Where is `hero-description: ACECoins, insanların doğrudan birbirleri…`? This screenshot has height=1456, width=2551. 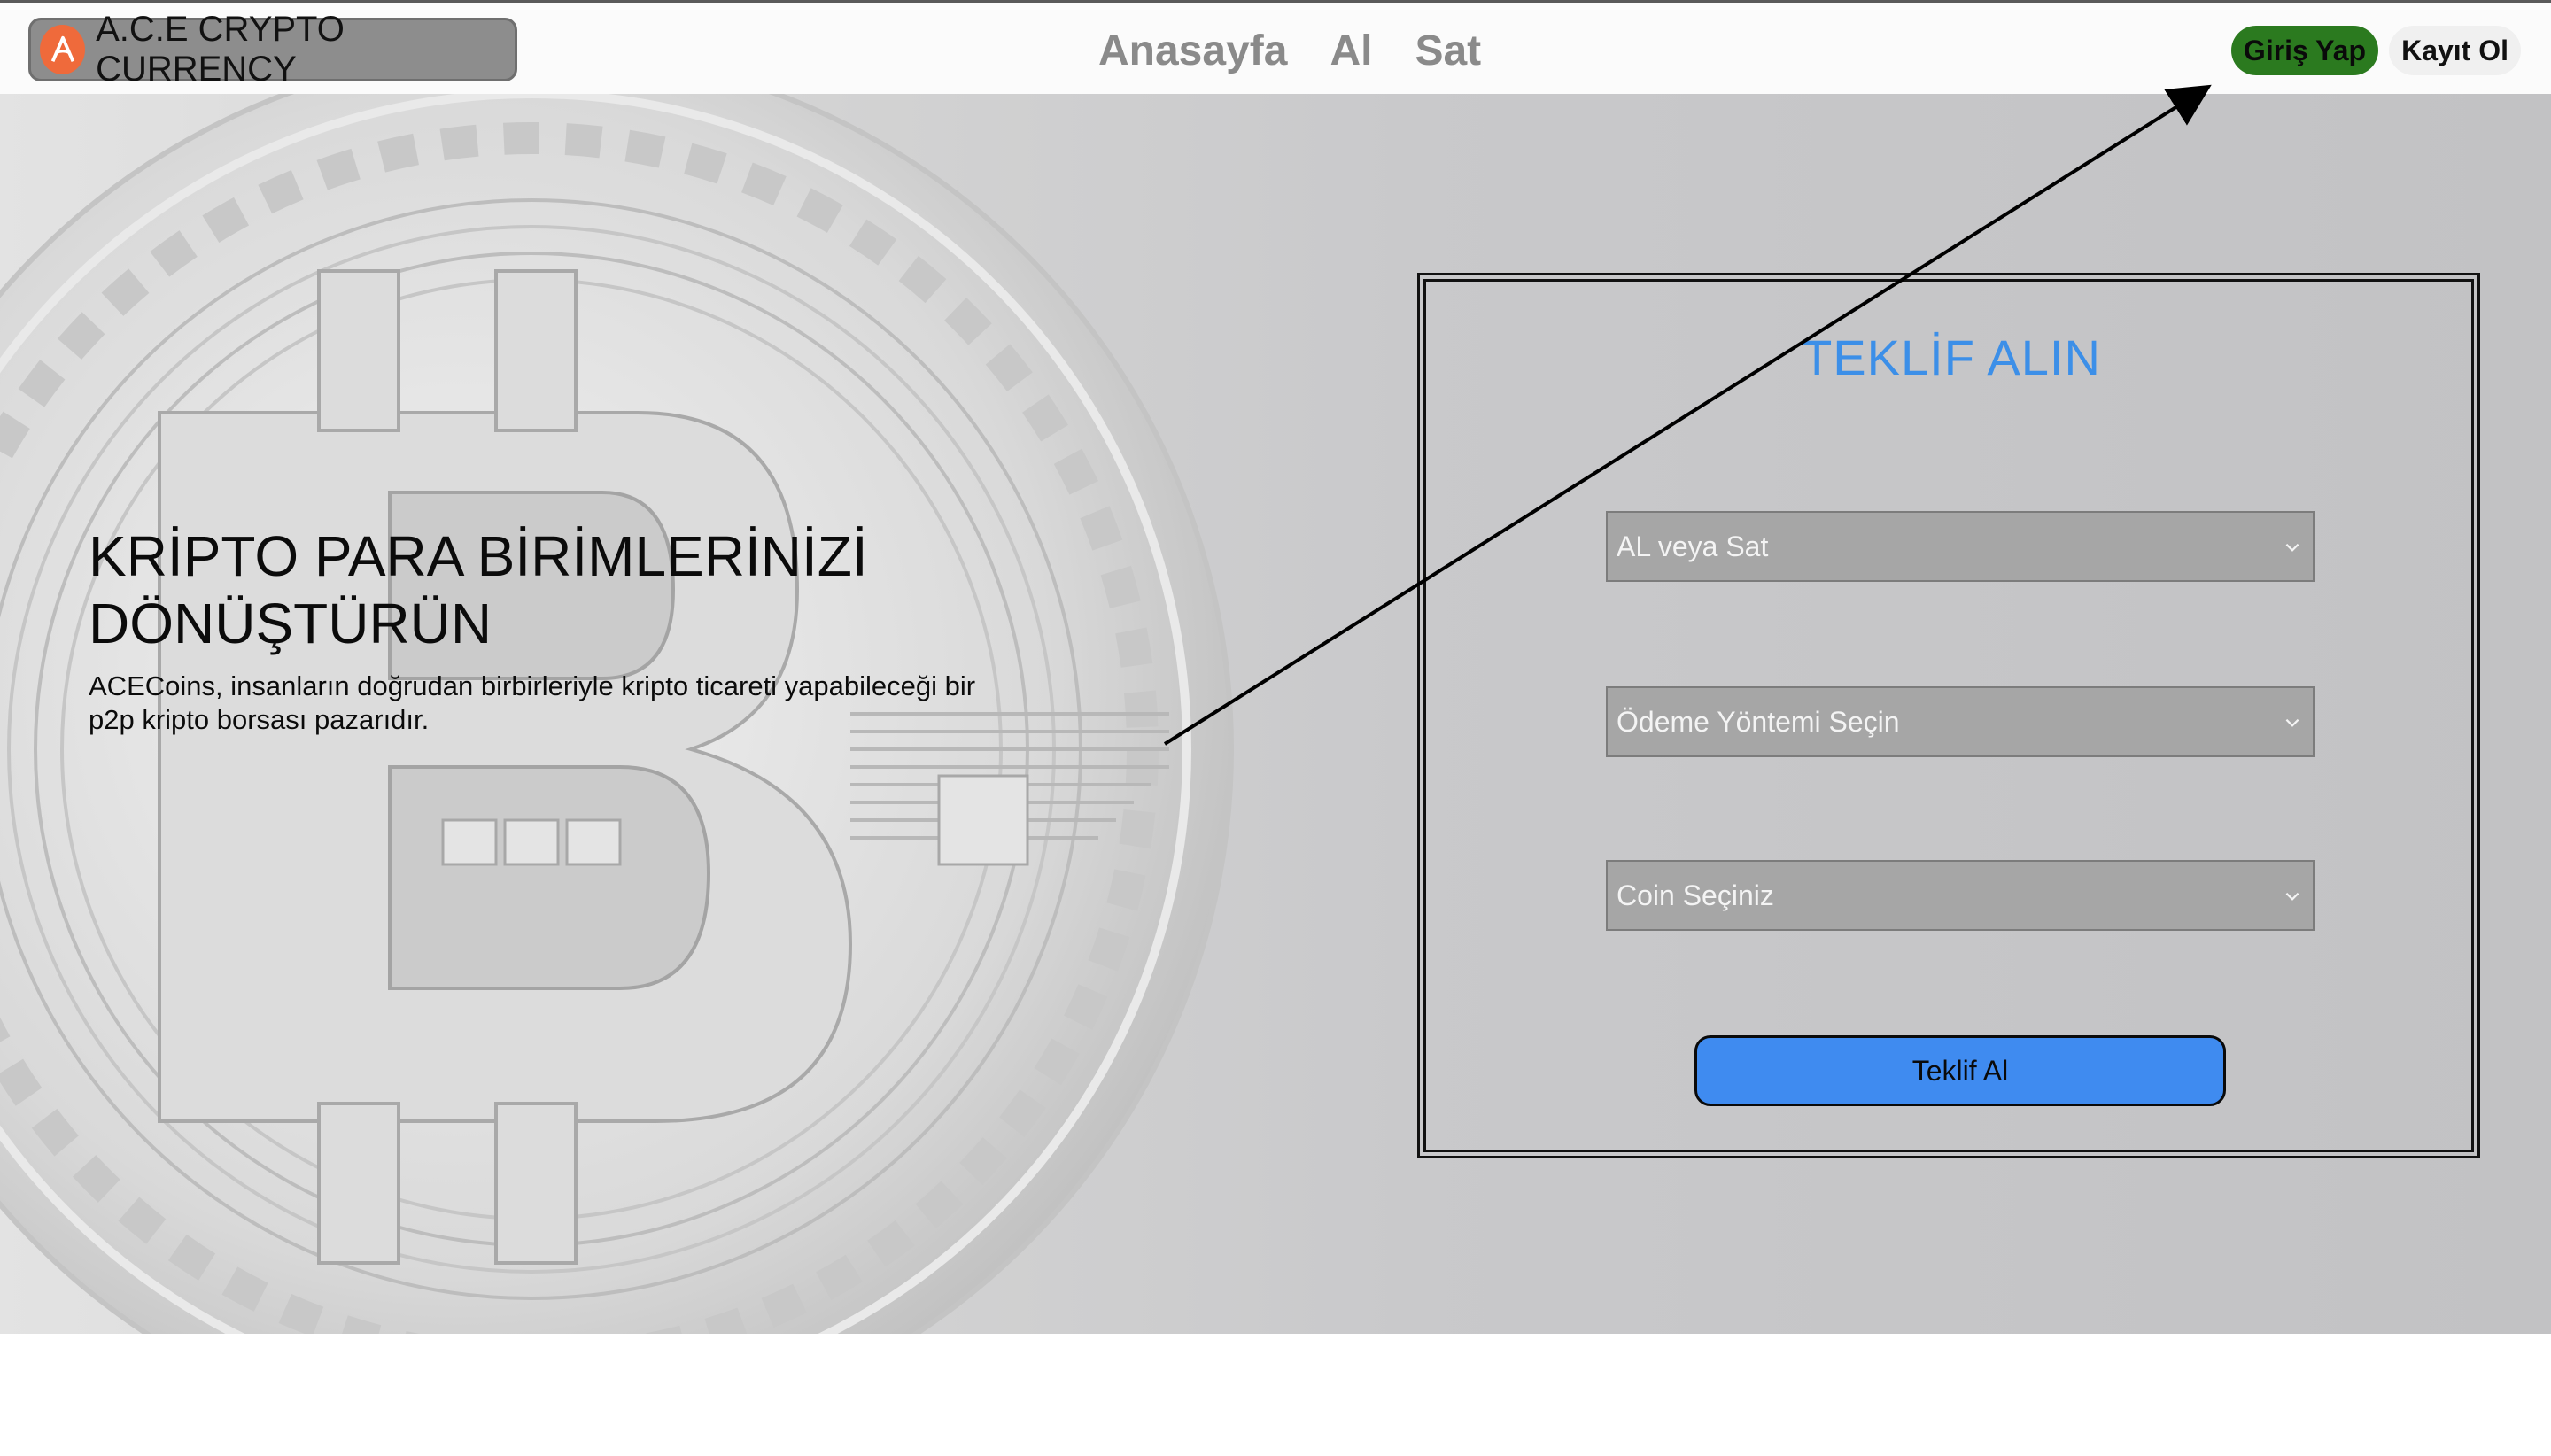 hero-description: ACECoins, insanların doğrudan birbirleri… is located at coordinates (532, 702).